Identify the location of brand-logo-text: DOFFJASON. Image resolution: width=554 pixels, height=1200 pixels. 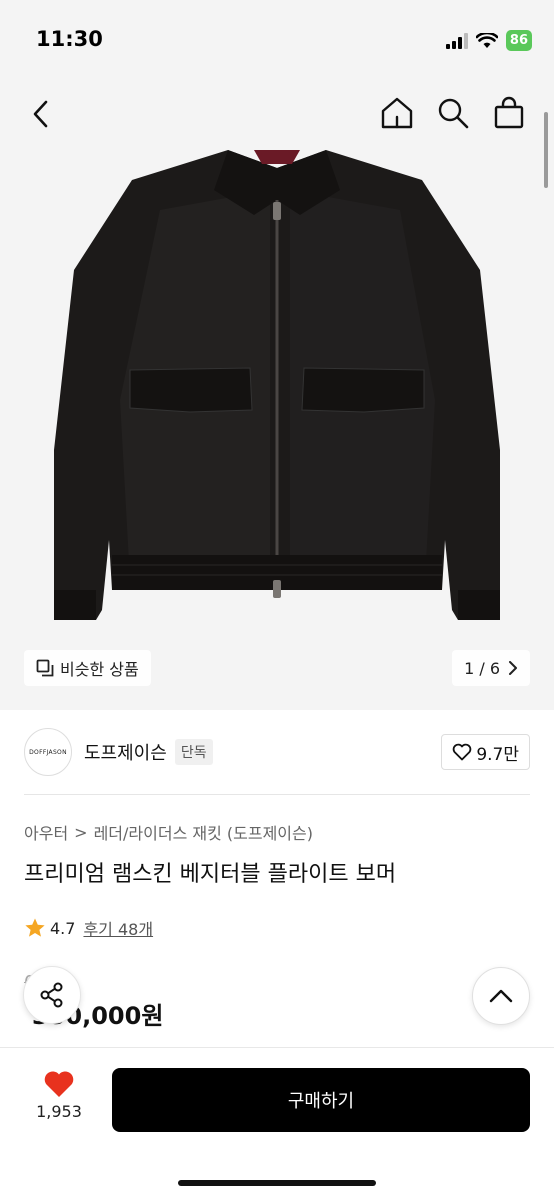
(48, 752).